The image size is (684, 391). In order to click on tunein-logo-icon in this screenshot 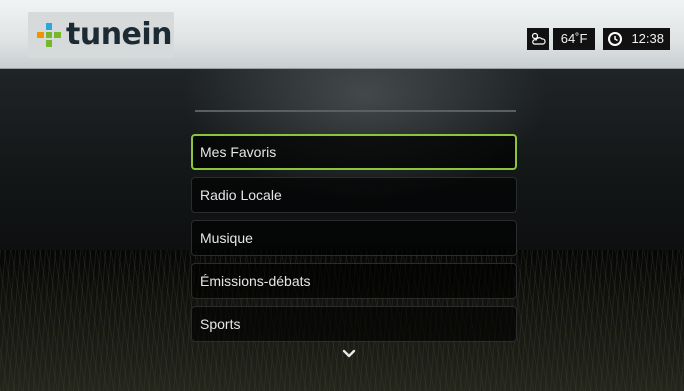, I will do `click(49, 35)`.